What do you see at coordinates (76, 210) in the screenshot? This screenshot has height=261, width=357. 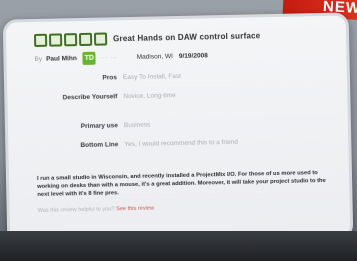 I see `helpful-question: Was this review helpful to you?` at bounding box center [76, 210].